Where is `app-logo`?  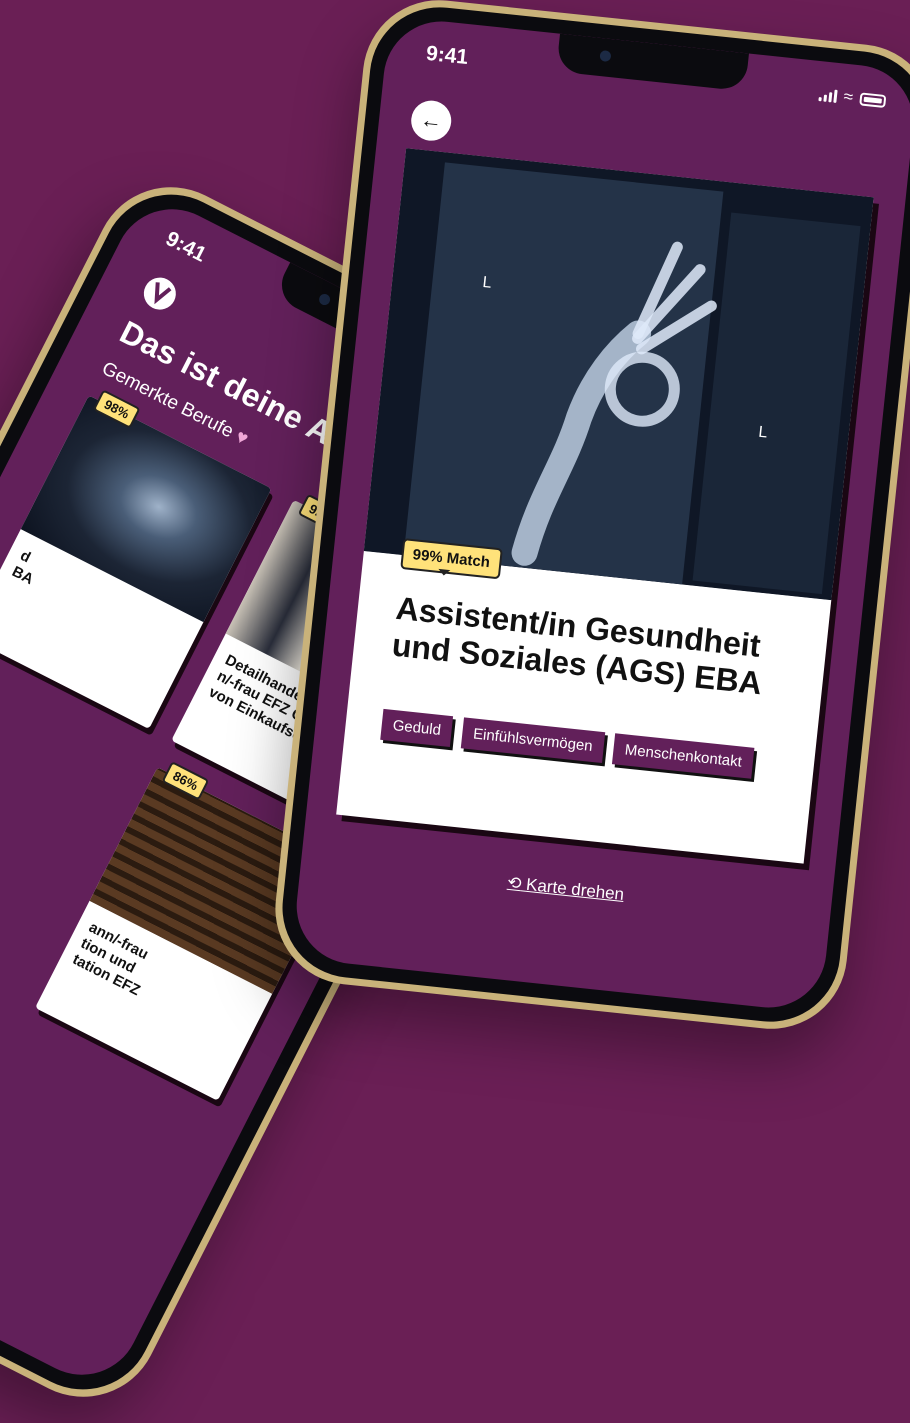
app-logo is located at coordinates (159, 293).